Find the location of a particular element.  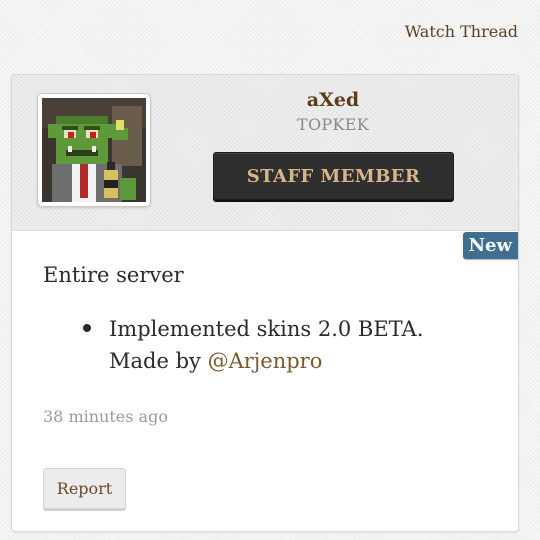

staff-member-banner: STAFF MEMBER is located at coordinates (333, 176).